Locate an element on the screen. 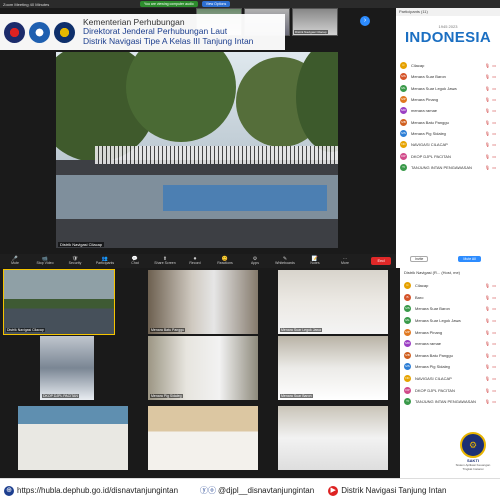 The height and width of the screenshot is (502, 500). gallery-tile: Menara Suar Baron is located at coordinates (333, 368).